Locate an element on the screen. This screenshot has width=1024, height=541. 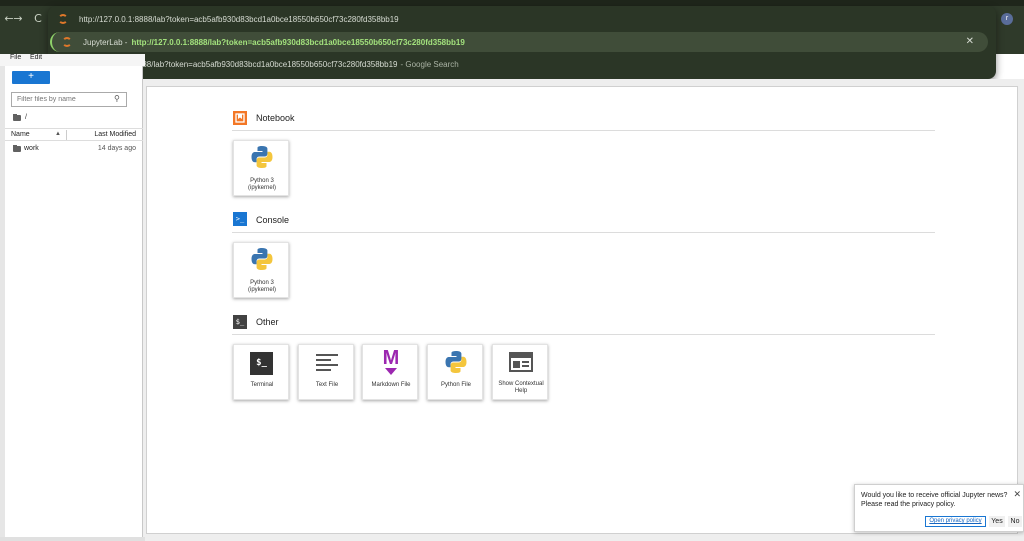
file-modified: 14 days ago is located at coordinates (116, 148).